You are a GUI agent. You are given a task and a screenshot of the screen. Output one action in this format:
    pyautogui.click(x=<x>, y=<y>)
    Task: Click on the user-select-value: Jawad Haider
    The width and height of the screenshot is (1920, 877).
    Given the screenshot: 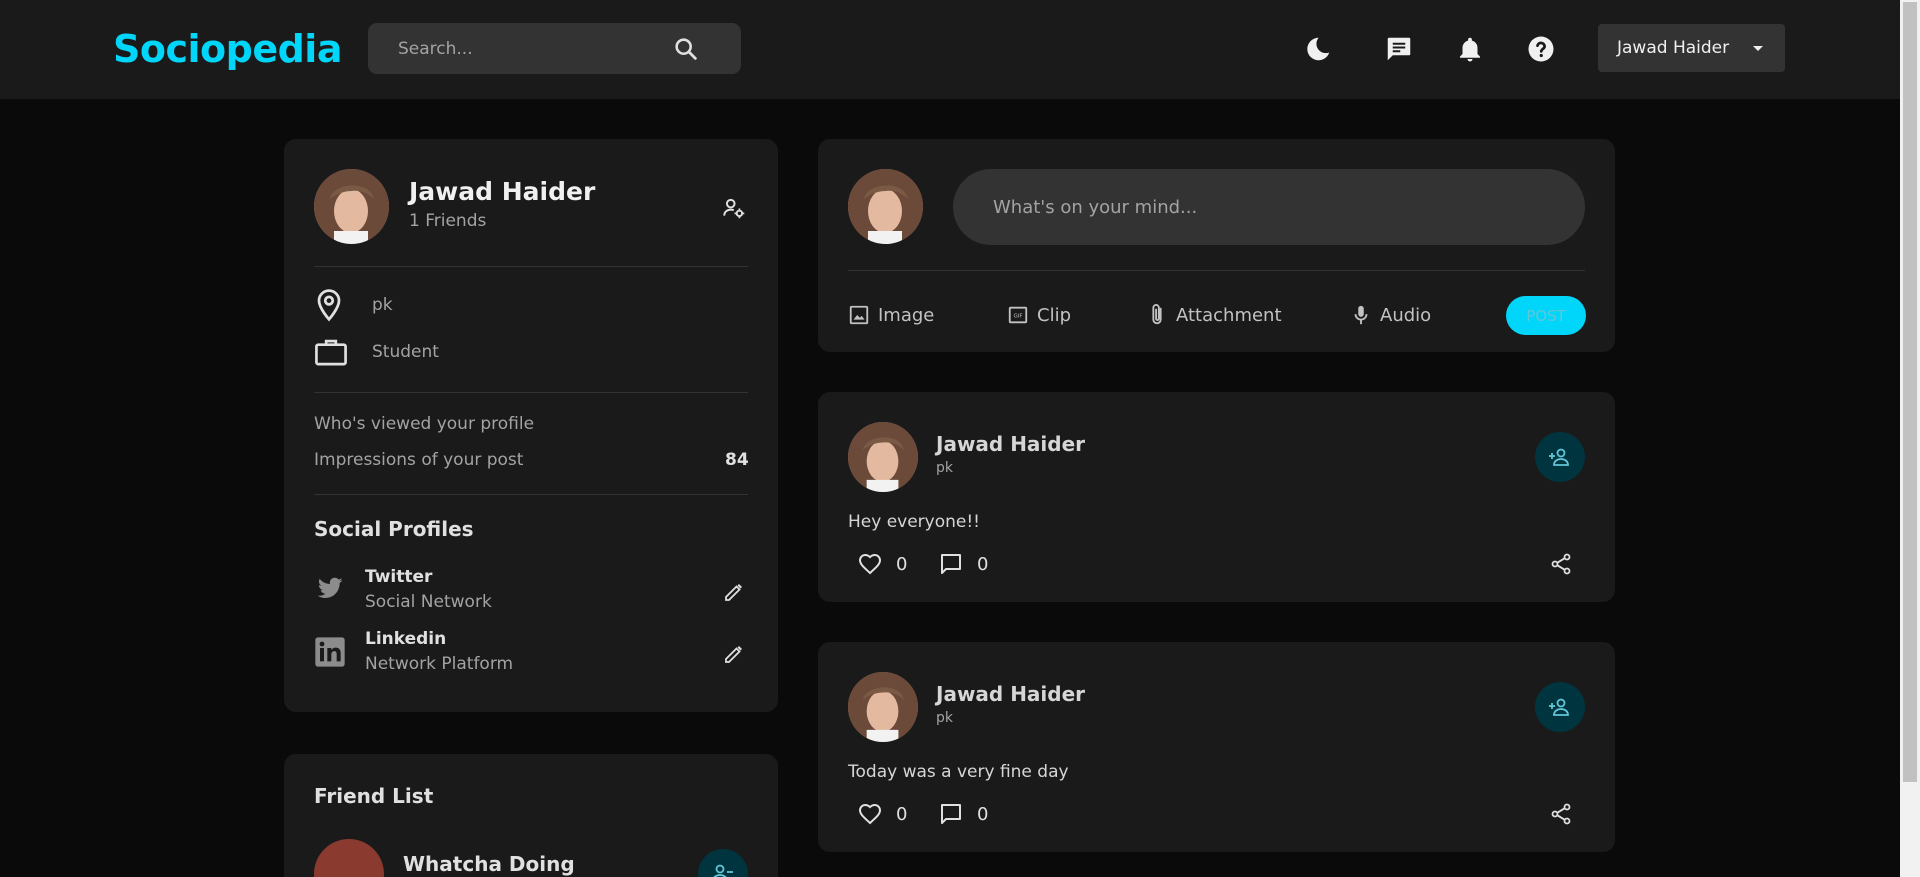 What is the action you would take?
    pyautogui.click(x=1673, y=48)
    